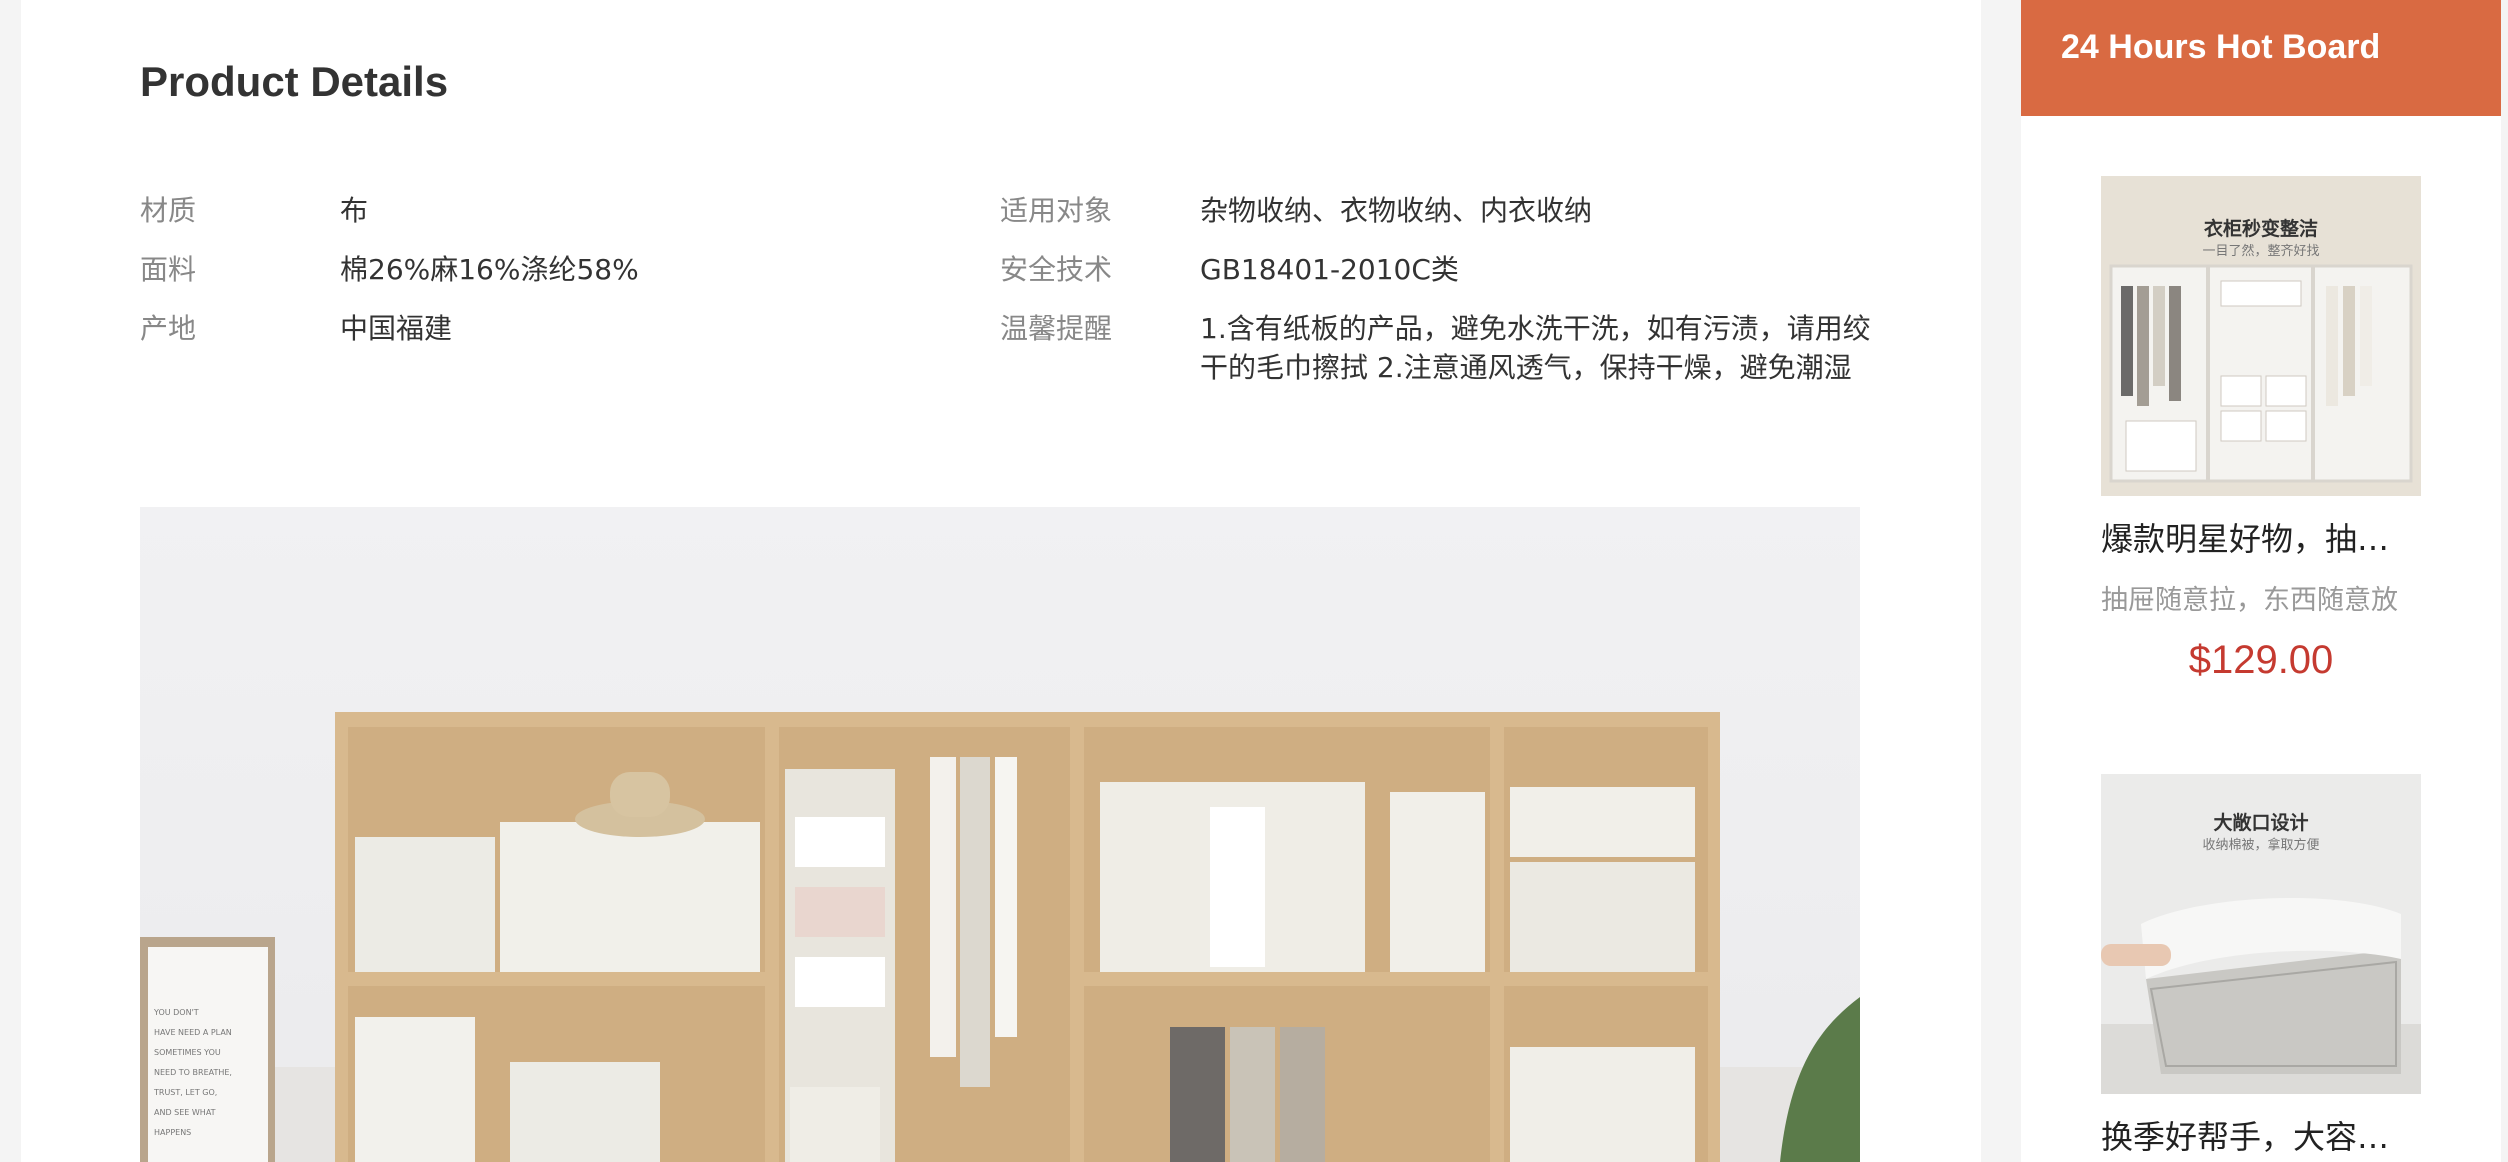 This screenshot has width=2508, height=1162. I want to click on attribute-label: 安全技术, so click(1056, 269).